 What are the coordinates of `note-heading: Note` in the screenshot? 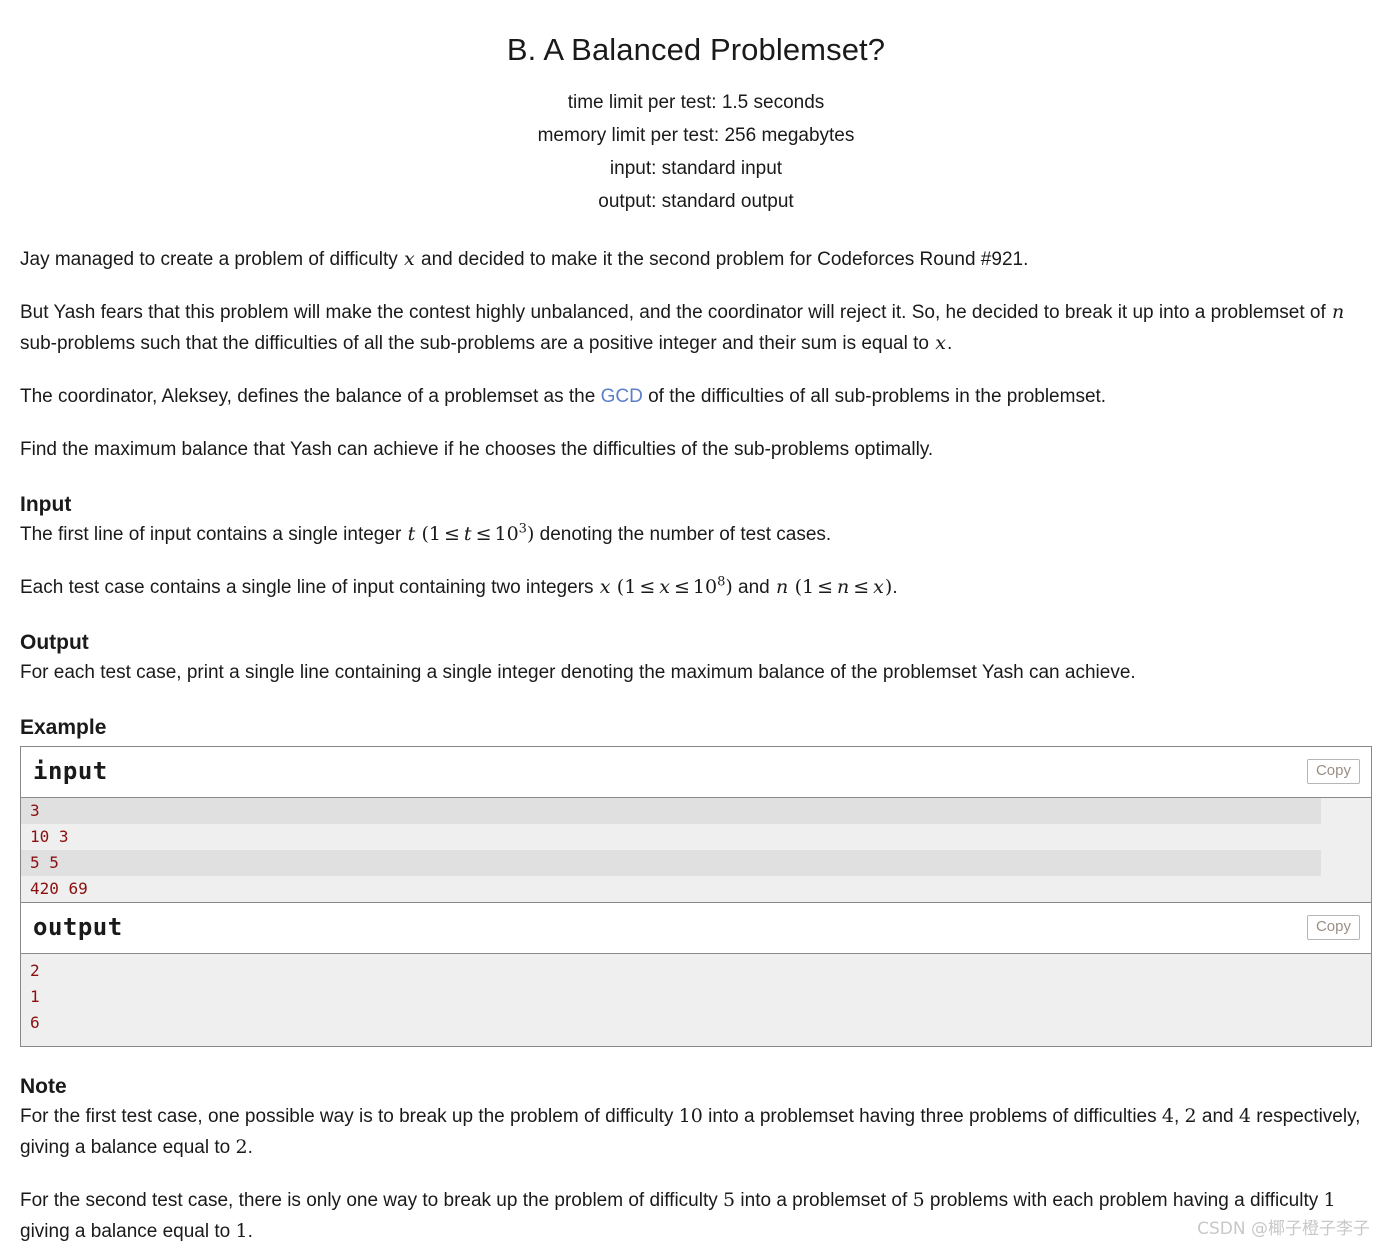 It's located at (43, 1086).